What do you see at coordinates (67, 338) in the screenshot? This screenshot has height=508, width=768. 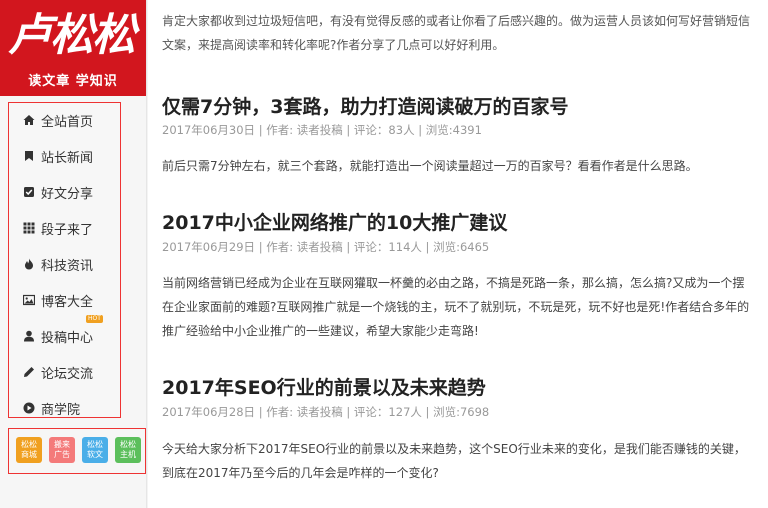 I see `nav-label: 投稿中心` at bounding box center [67, 338].